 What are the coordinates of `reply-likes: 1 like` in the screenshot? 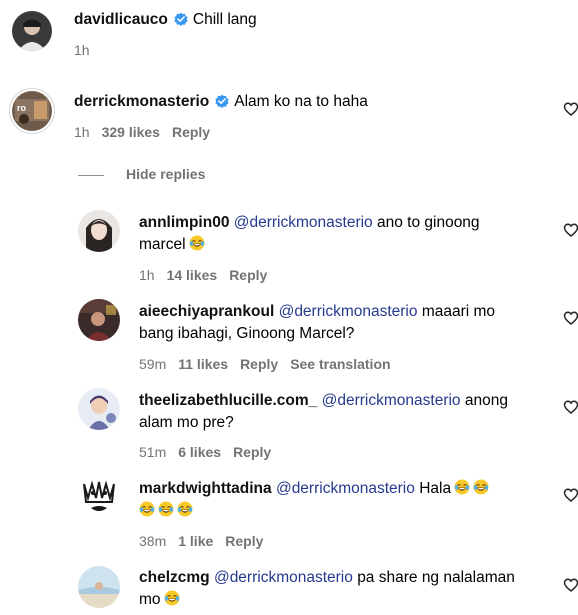 It's located at (195, 541).